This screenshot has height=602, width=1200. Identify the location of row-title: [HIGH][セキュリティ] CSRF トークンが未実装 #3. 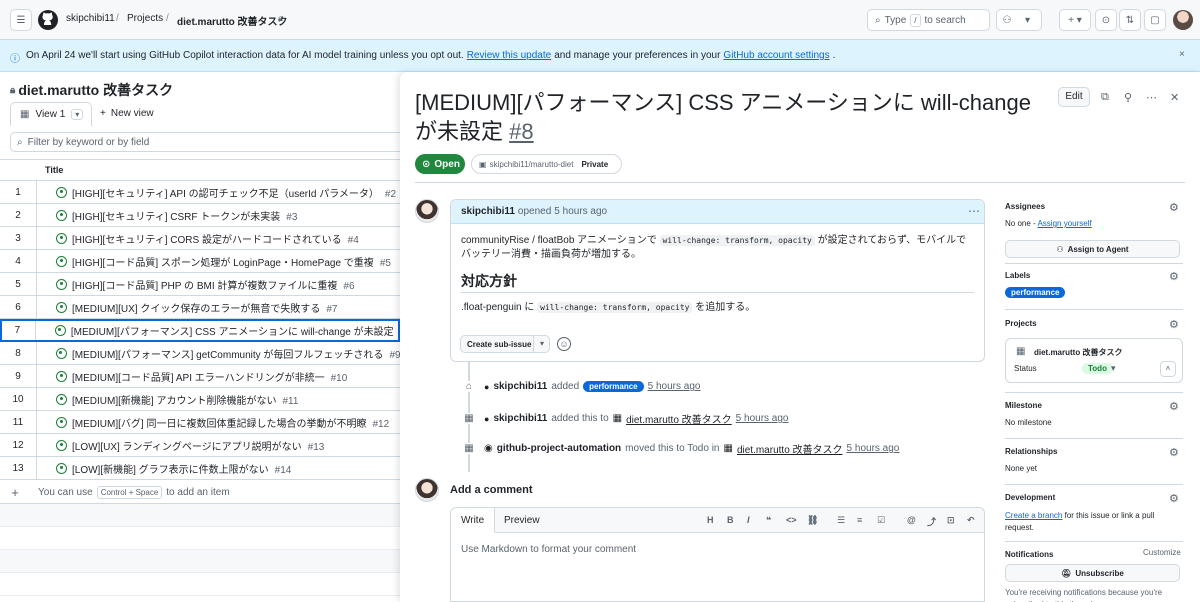
(184, 215).